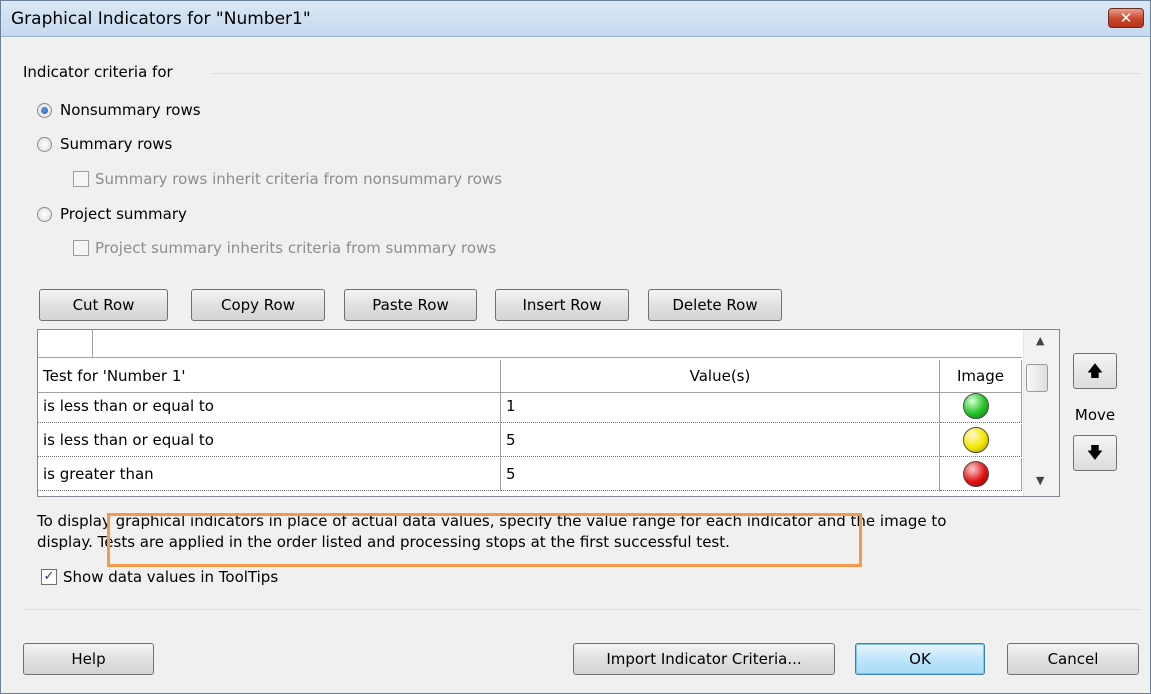  Describe the element at coordinates (410, 305) in the screenshot. I see `paste-row-button: Paste Row` at that location.